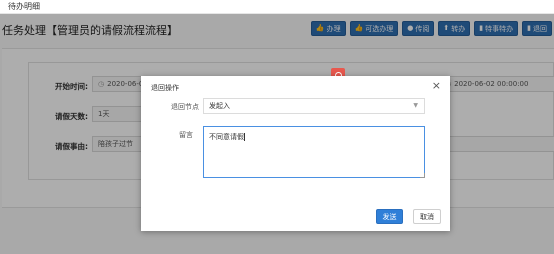 Image resolution: width=554 pixels, height=254 pixels. I want to click on topbar-title: 待办明细, so click(24, 6).